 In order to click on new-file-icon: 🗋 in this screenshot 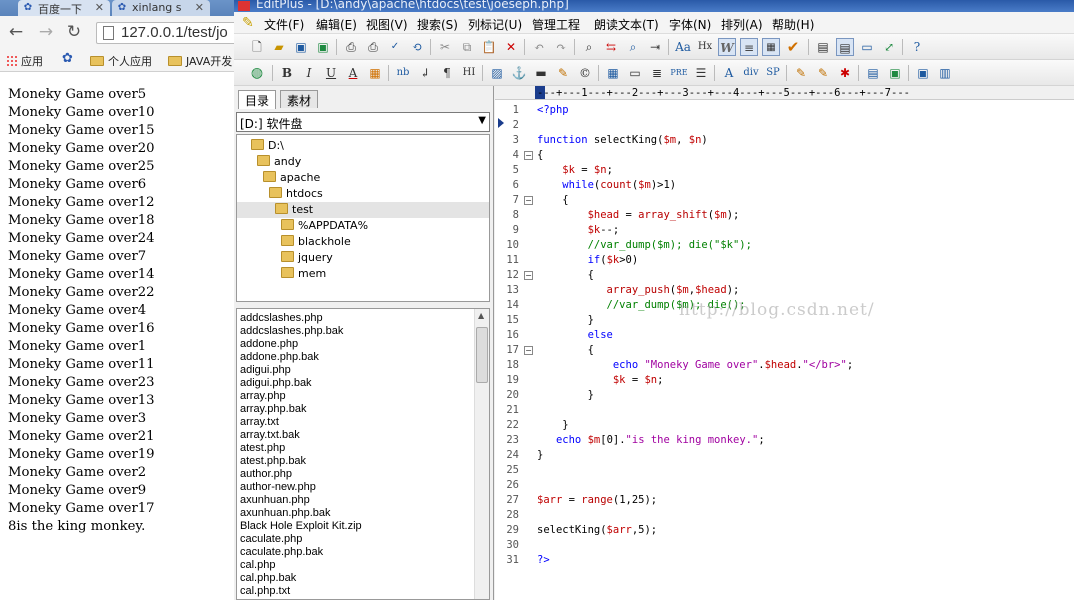, I will do `click(257, 47)`.